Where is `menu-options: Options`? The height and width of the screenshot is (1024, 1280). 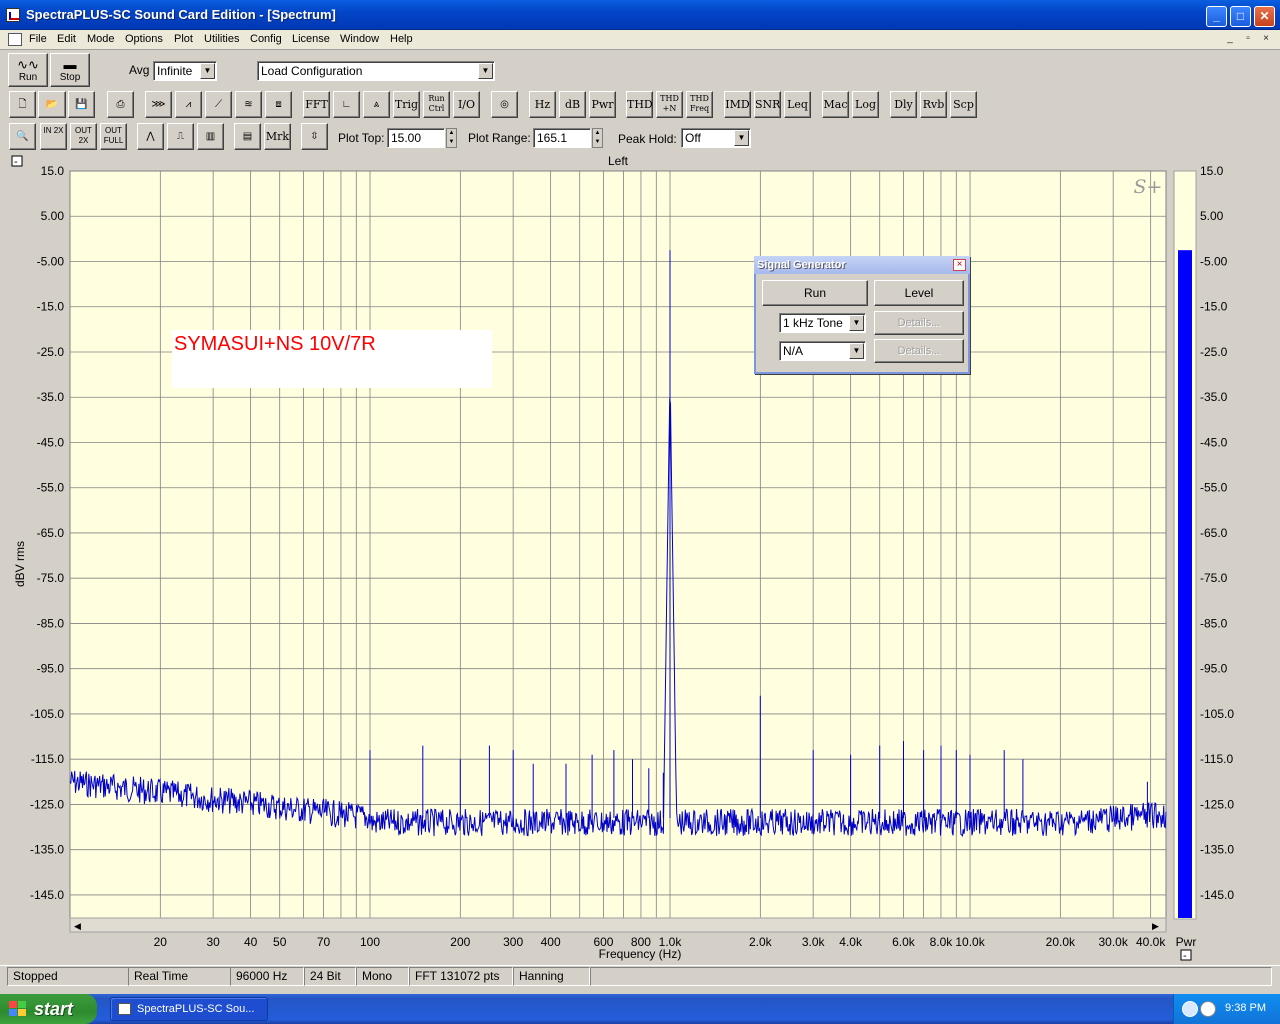 menu-options: Options is located at coordinates (144, 39).